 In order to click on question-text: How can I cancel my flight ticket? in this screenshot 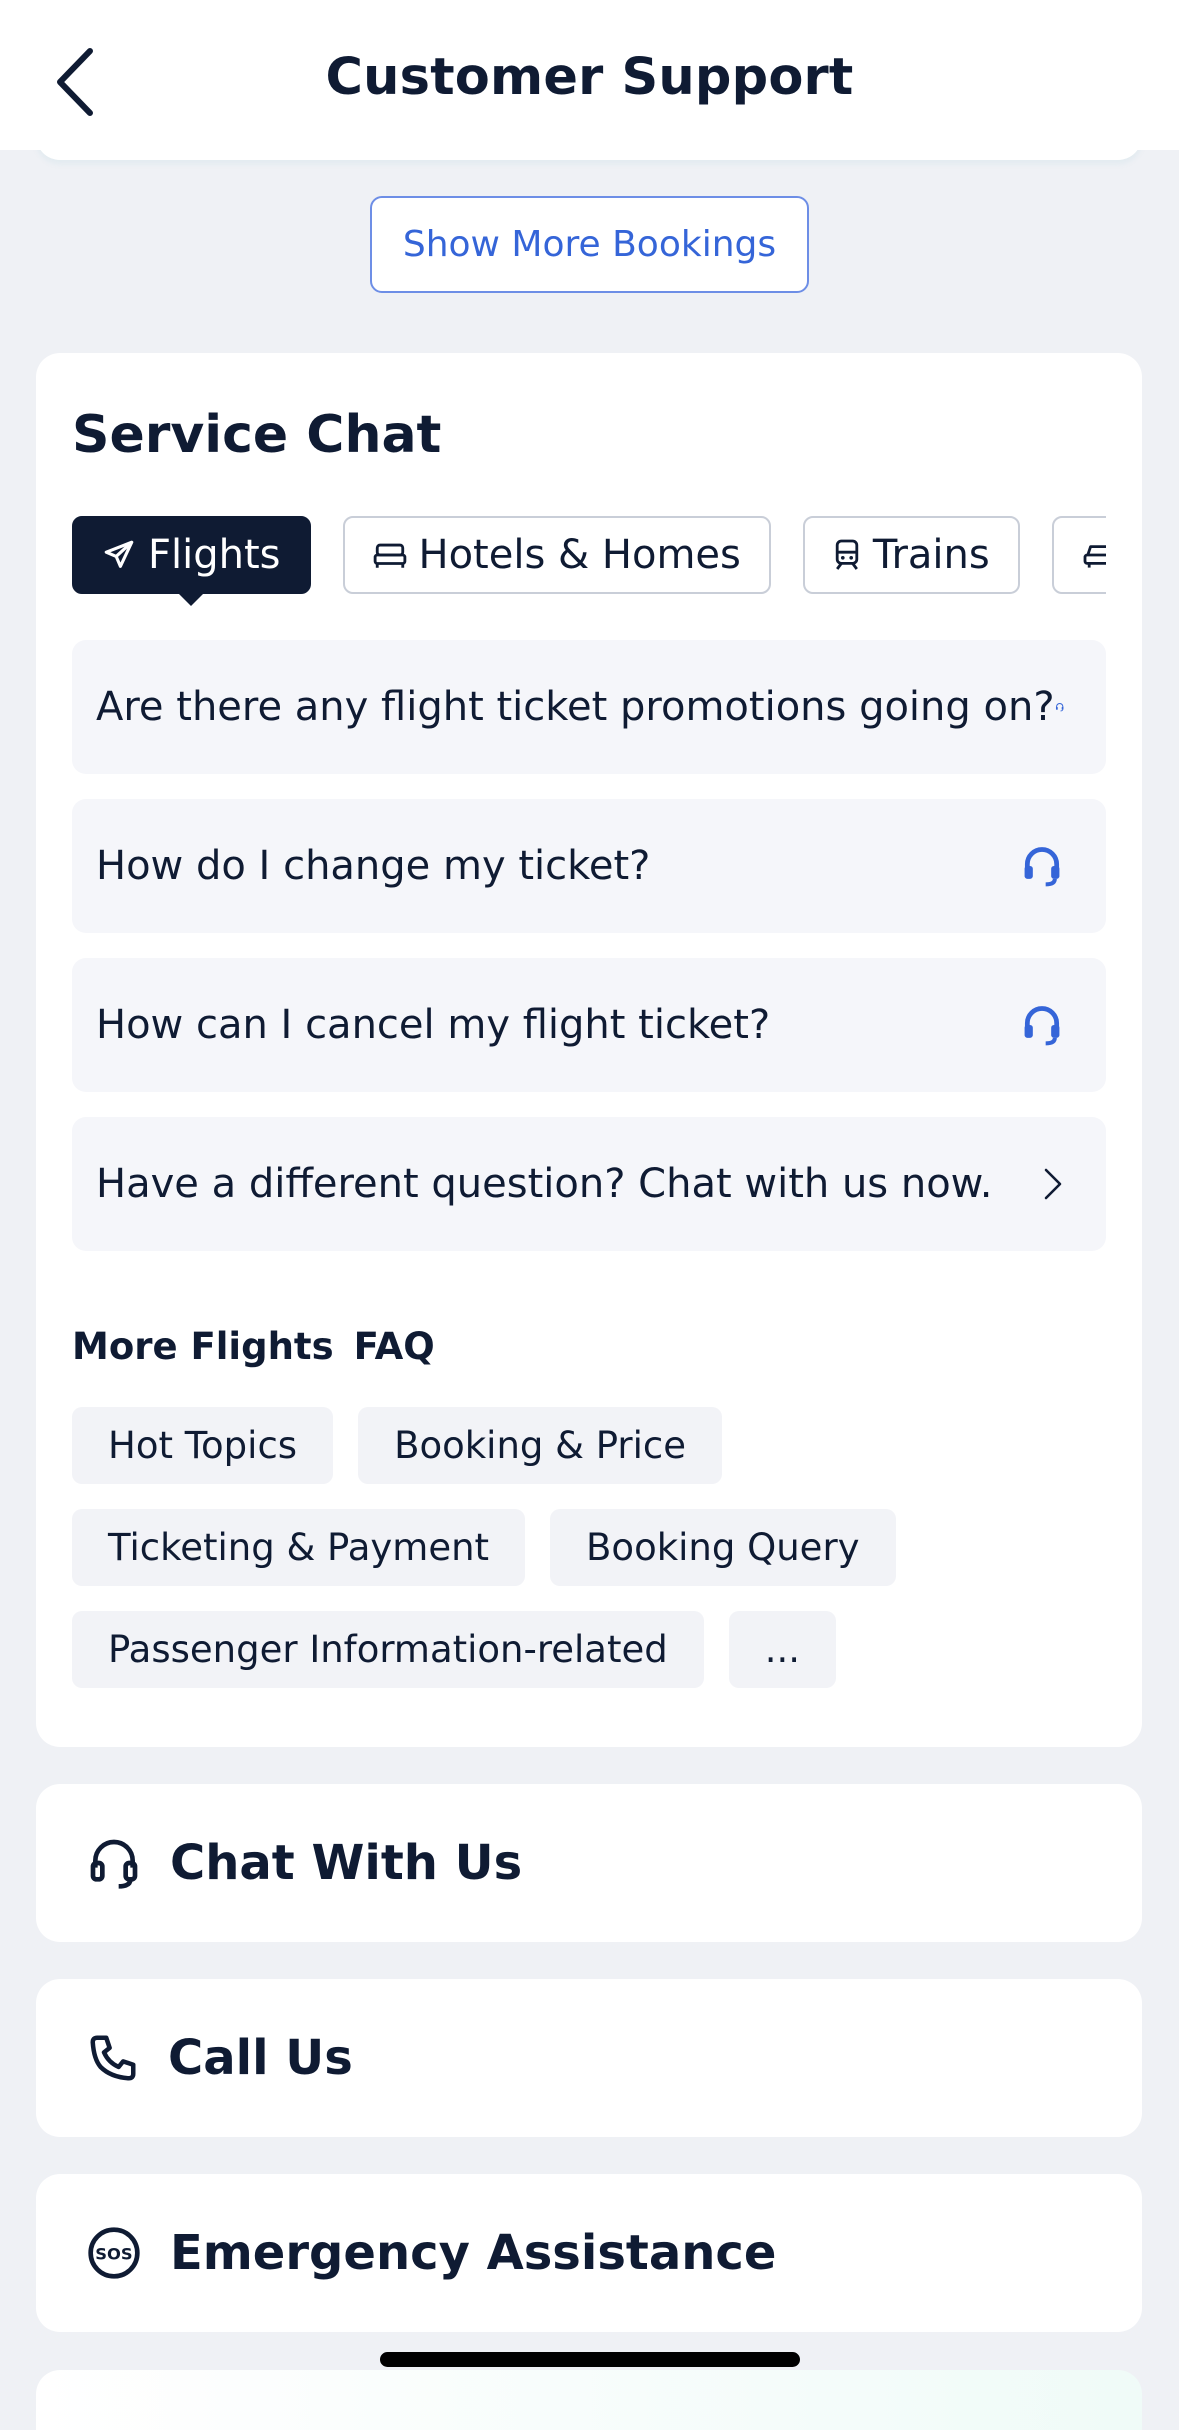, I will do `click(433, 1025)`.